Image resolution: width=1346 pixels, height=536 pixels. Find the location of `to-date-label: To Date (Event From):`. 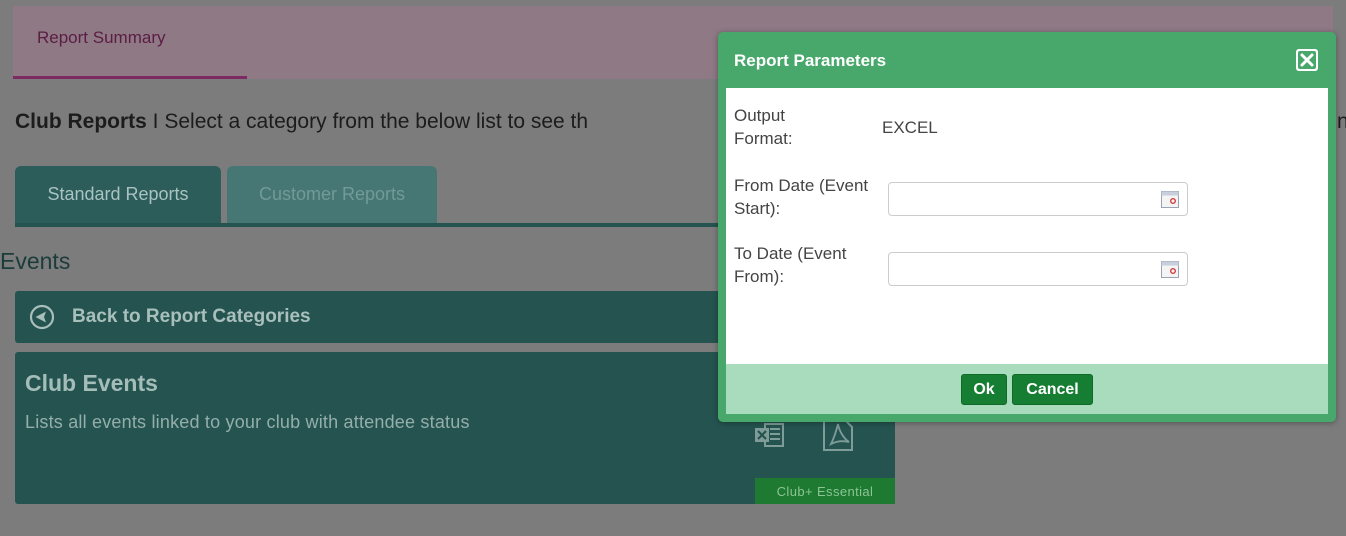

to-date-label: To Date (Event From): is located at coordinates (790, 265).